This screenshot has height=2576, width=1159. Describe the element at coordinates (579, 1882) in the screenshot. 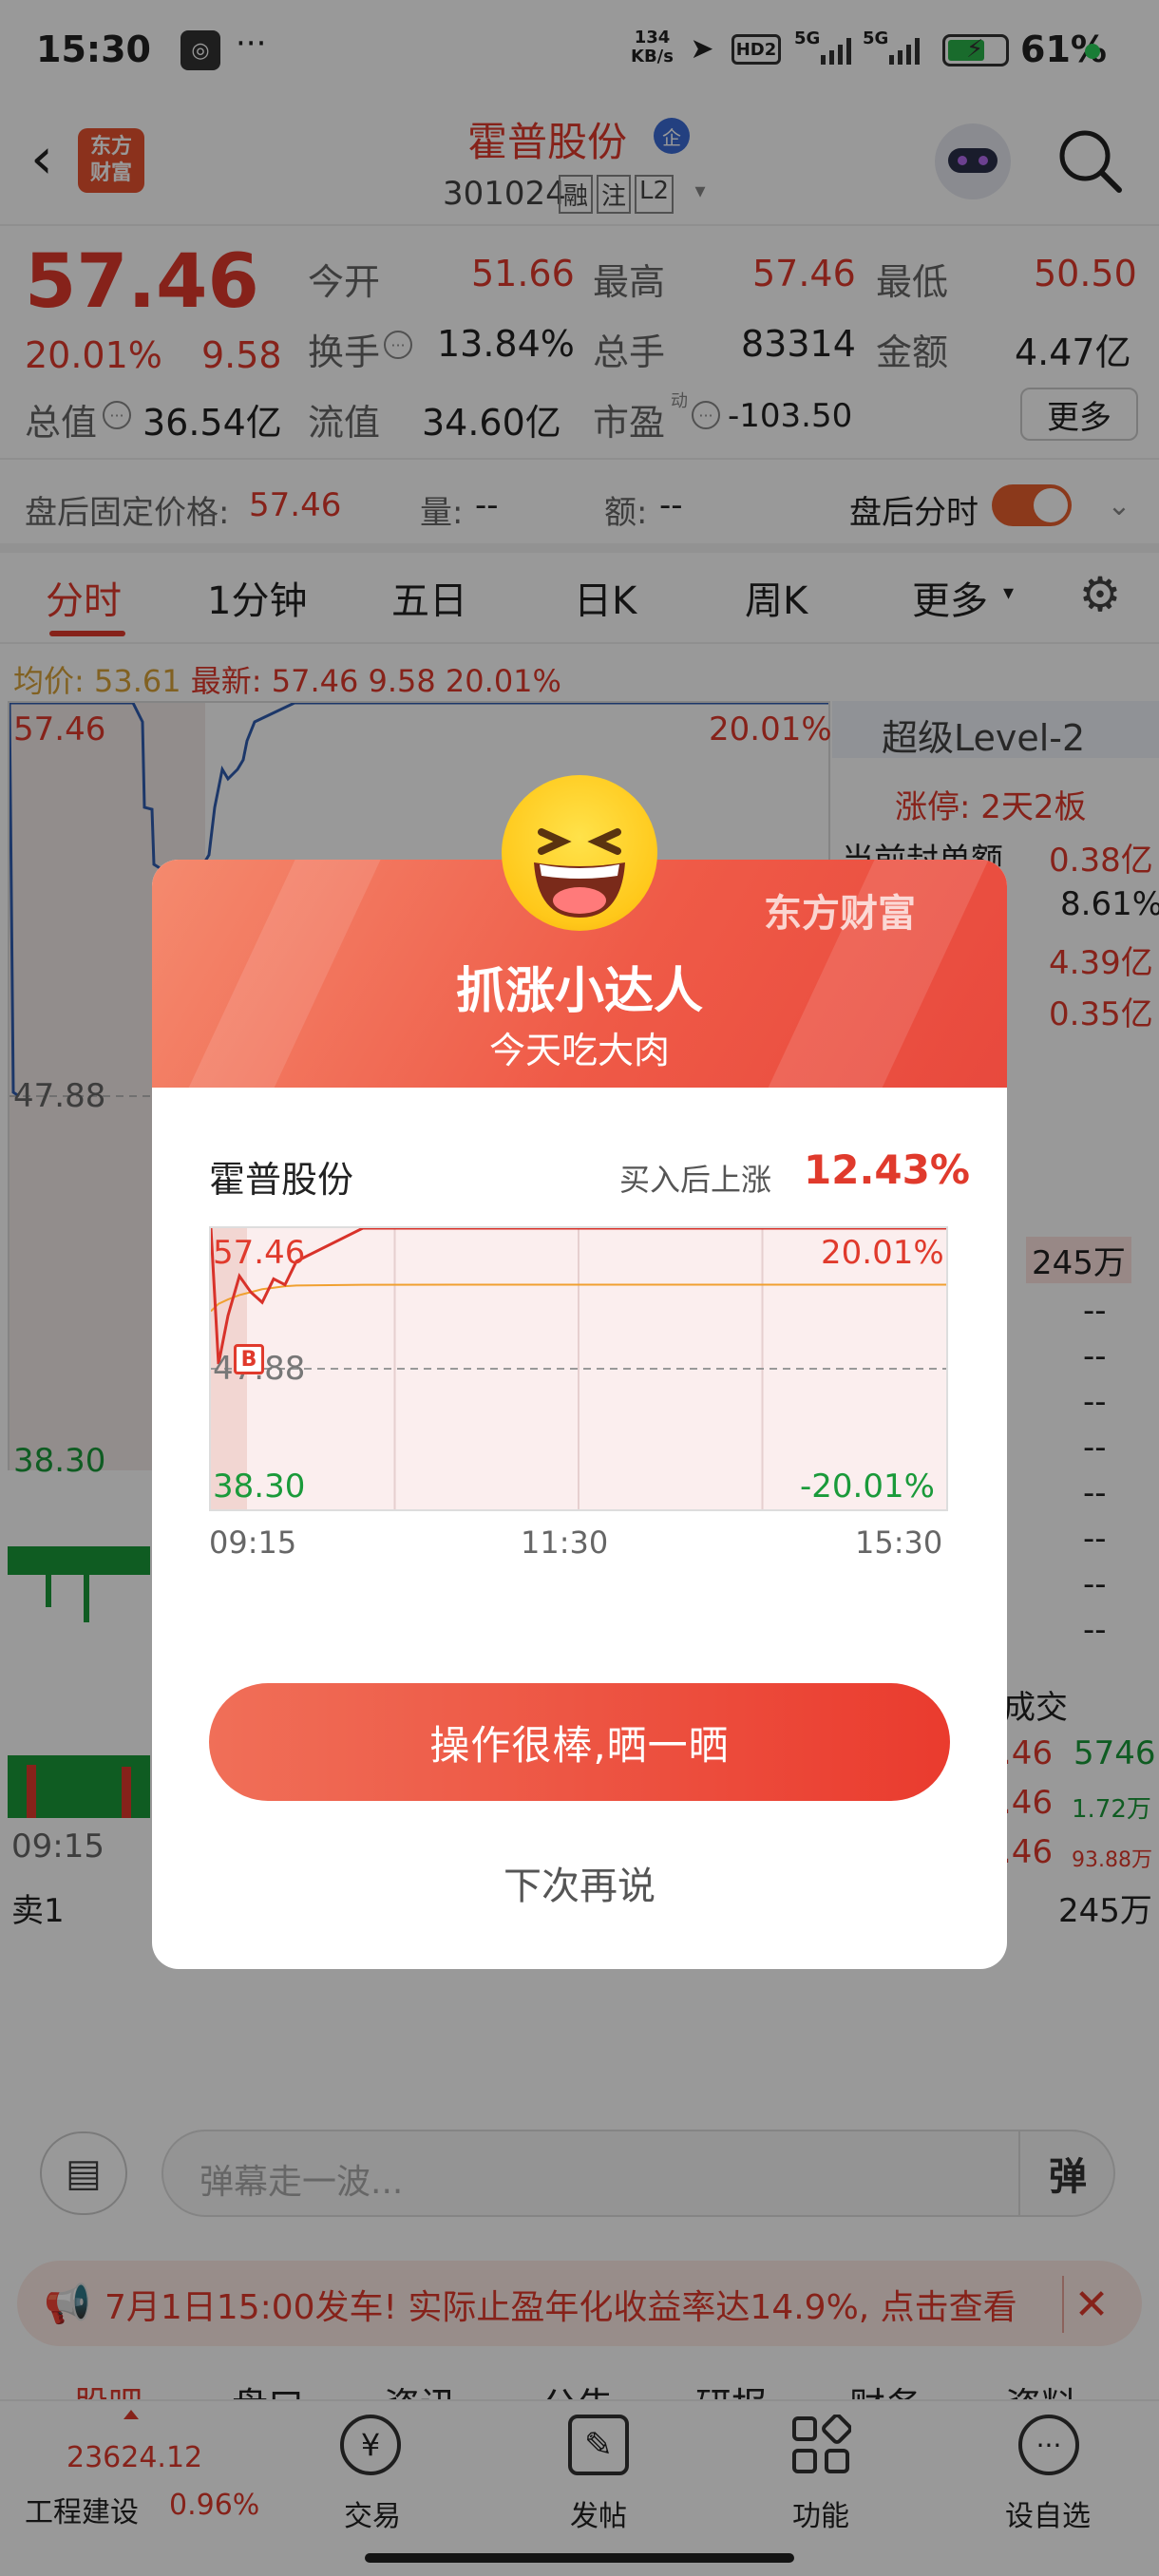

I see `later-button: 下次再说` at that location.